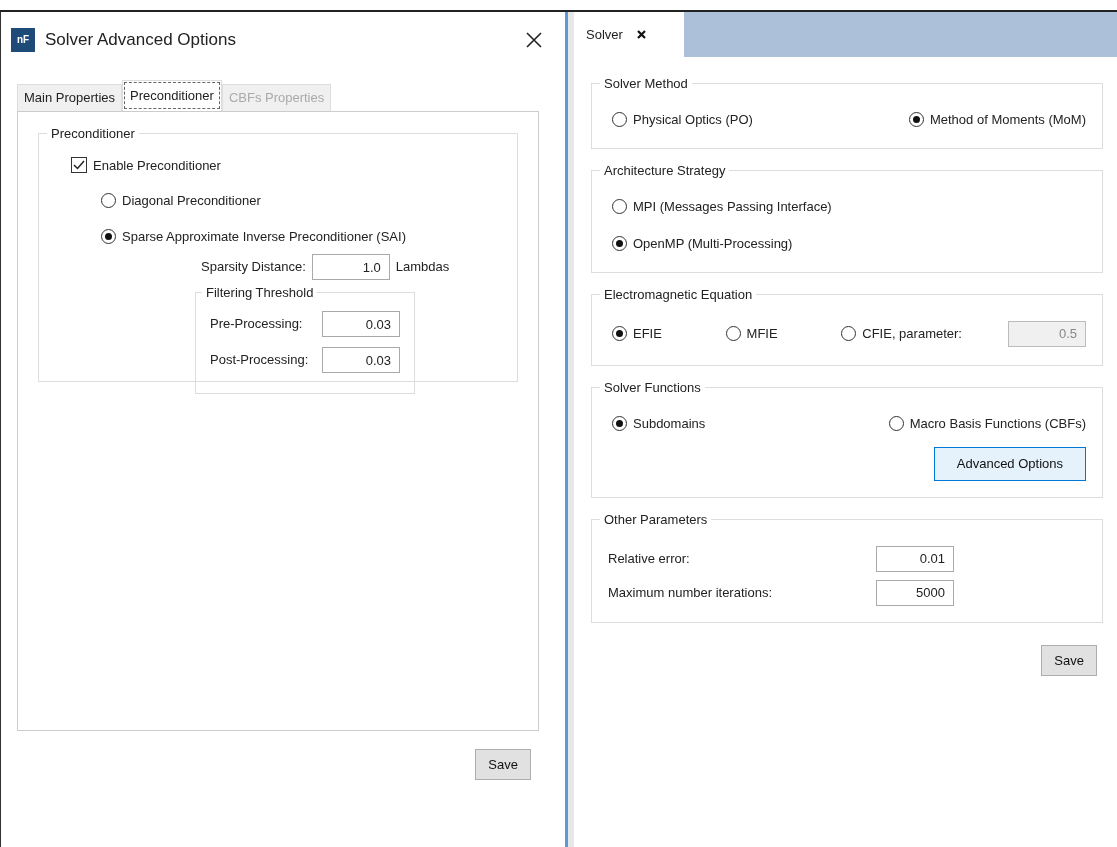 Image resolution: width=1117 pixels, height=847 pixels. What do you see at coordinates (690, 592) in the screenshot?
I see `field-label: Maximum number iterations:` at bounding box center [690, 592].